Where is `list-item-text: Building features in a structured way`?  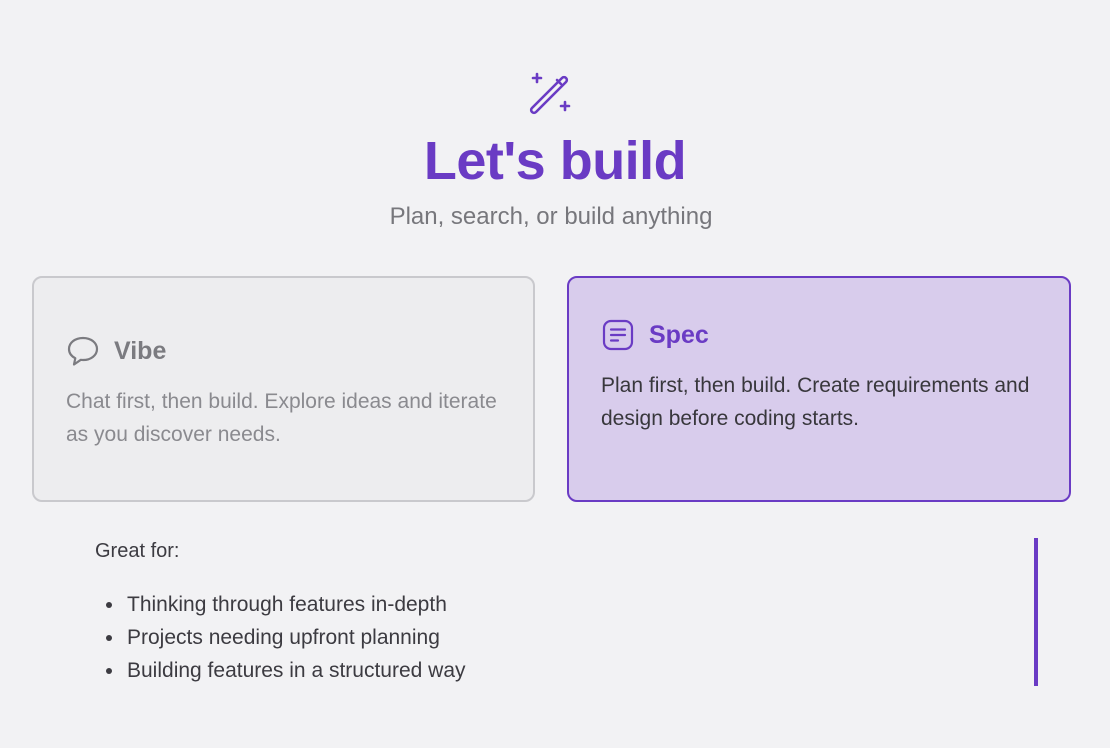 list-item-text: Building features in a structured way is located at coordinates (296, 670).